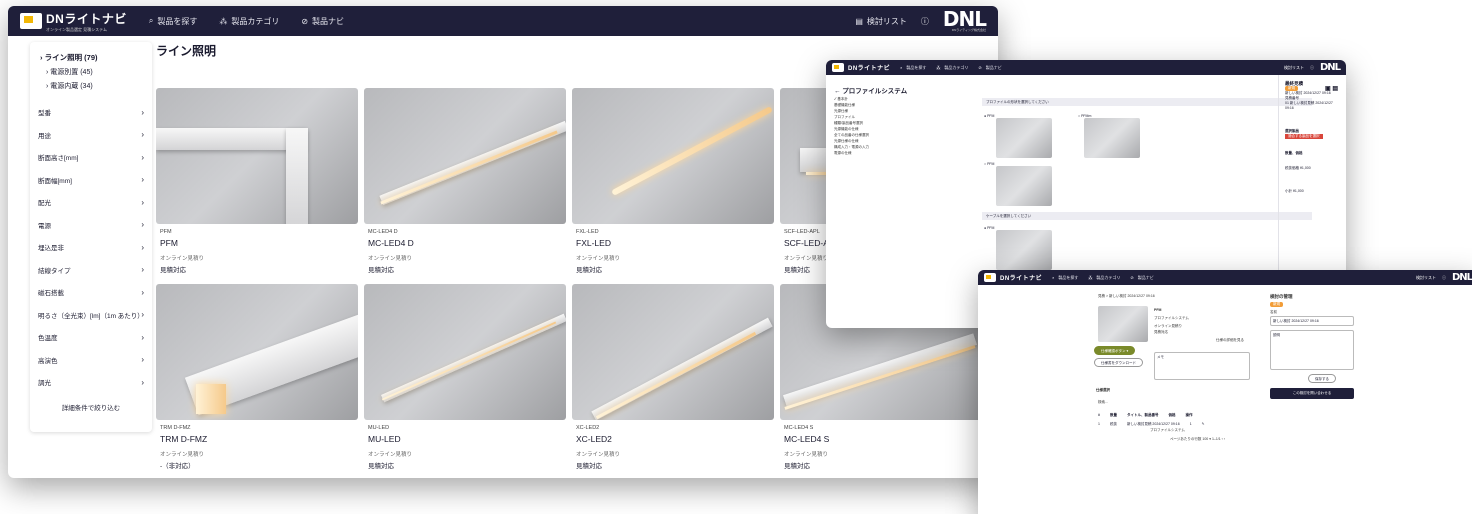 The image size is (1472, 514). Describe the element at coordinates (904, 153) in the screenshot. I see `config-step: 電源の仕様` at that location.